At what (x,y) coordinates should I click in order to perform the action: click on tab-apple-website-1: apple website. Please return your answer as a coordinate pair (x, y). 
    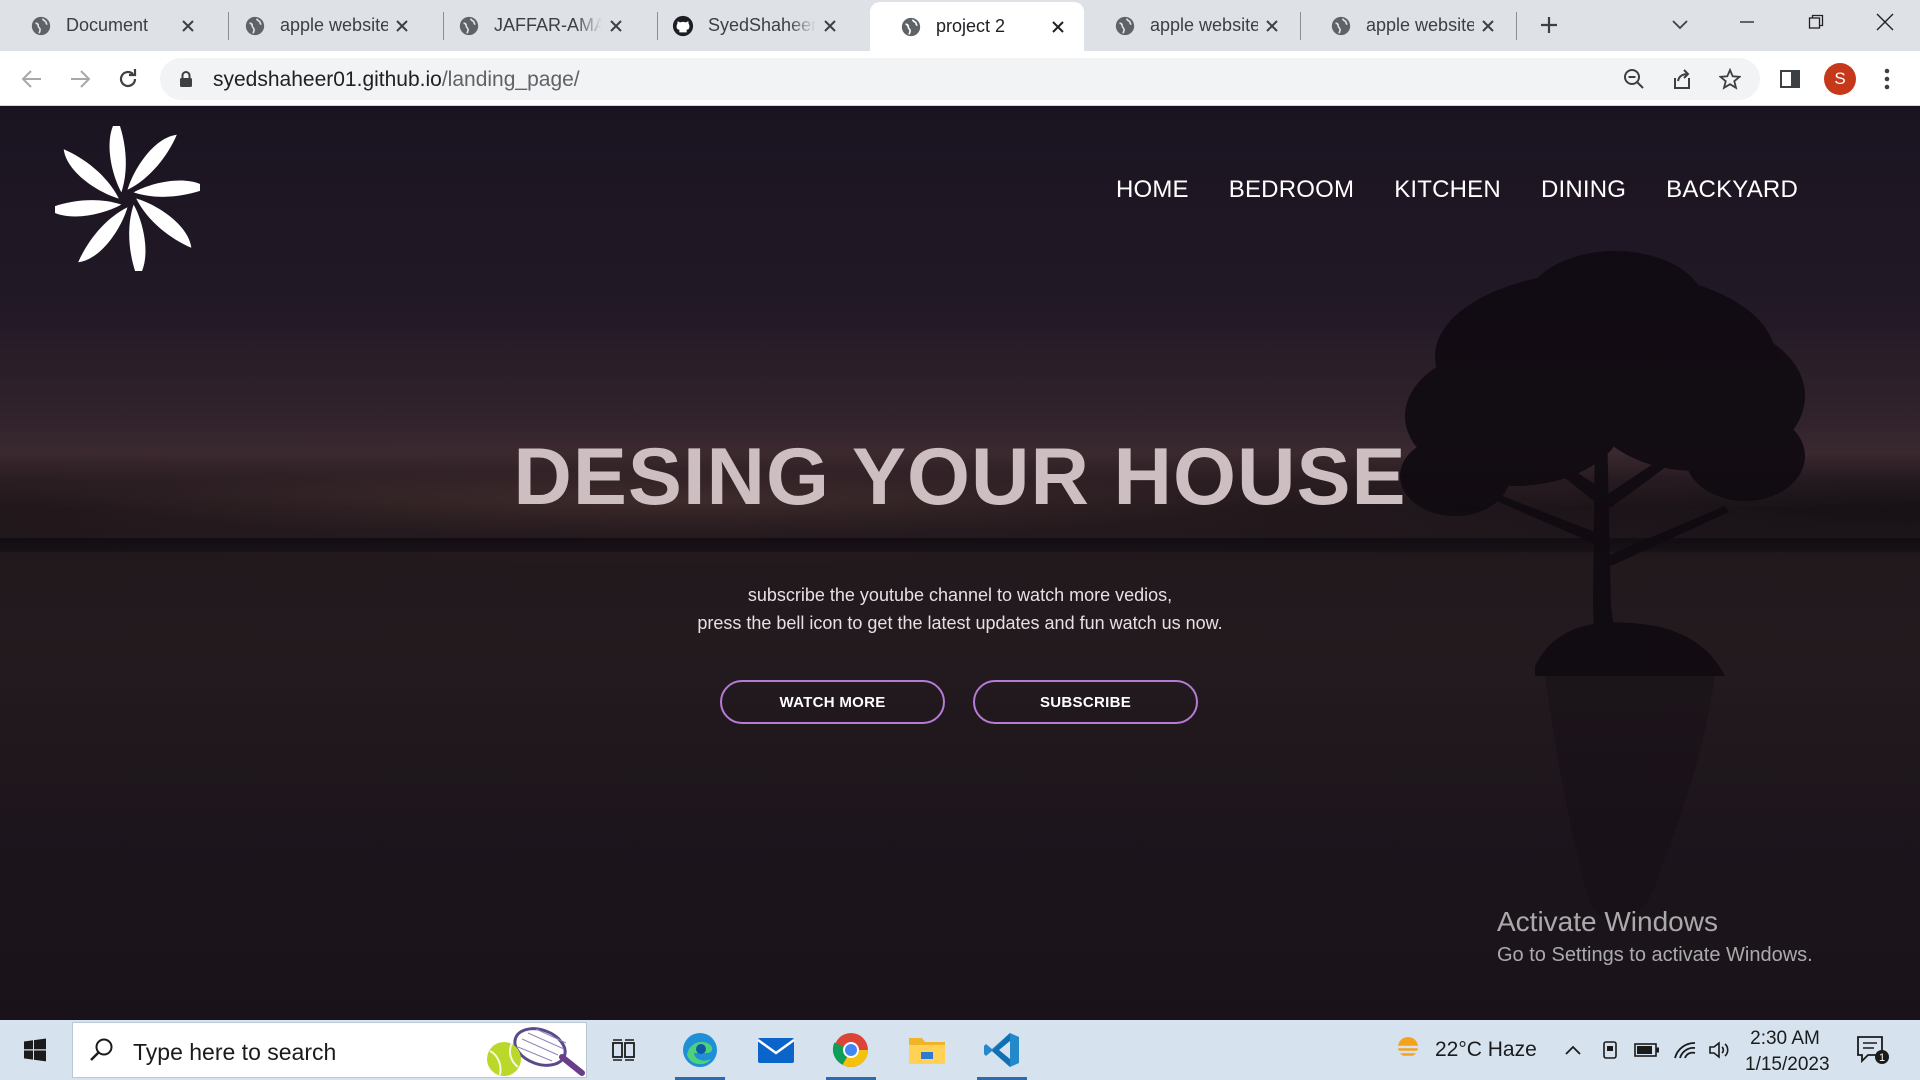
    Looking at the image, I should click on (321, 25).